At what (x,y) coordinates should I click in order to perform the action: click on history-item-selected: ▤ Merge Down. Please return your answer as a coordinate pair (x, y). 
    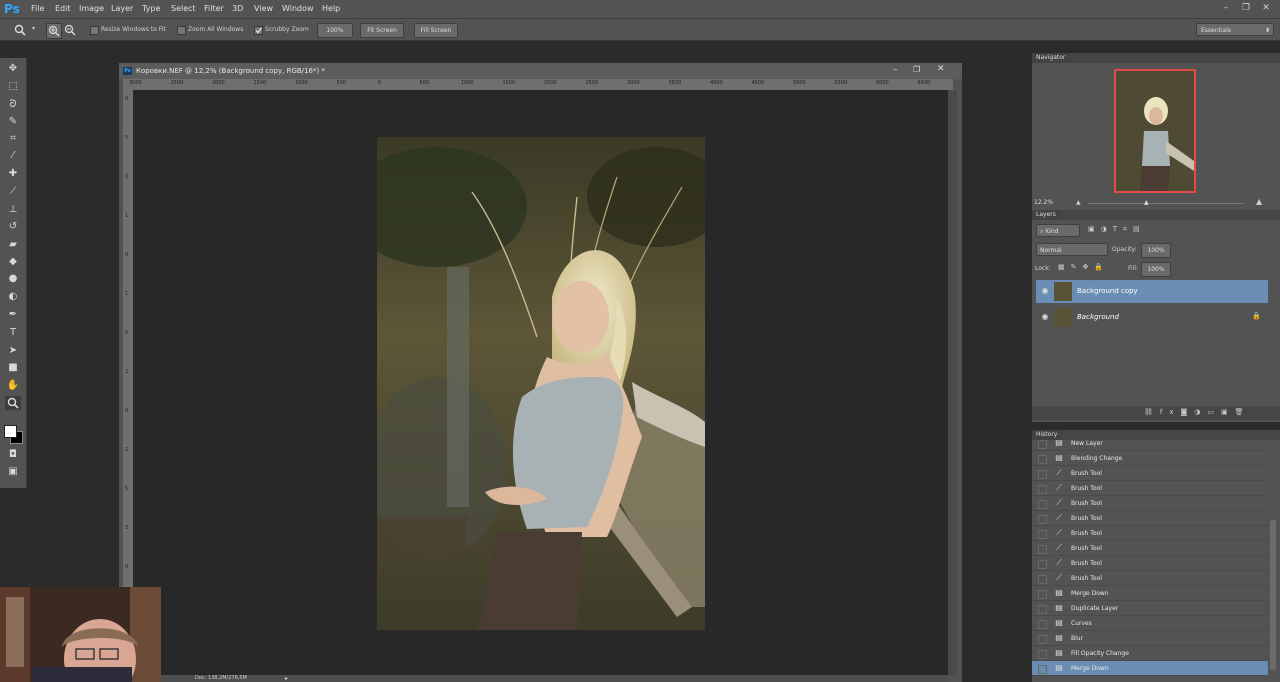
    Looking at the image, I should click on (1150, 668).